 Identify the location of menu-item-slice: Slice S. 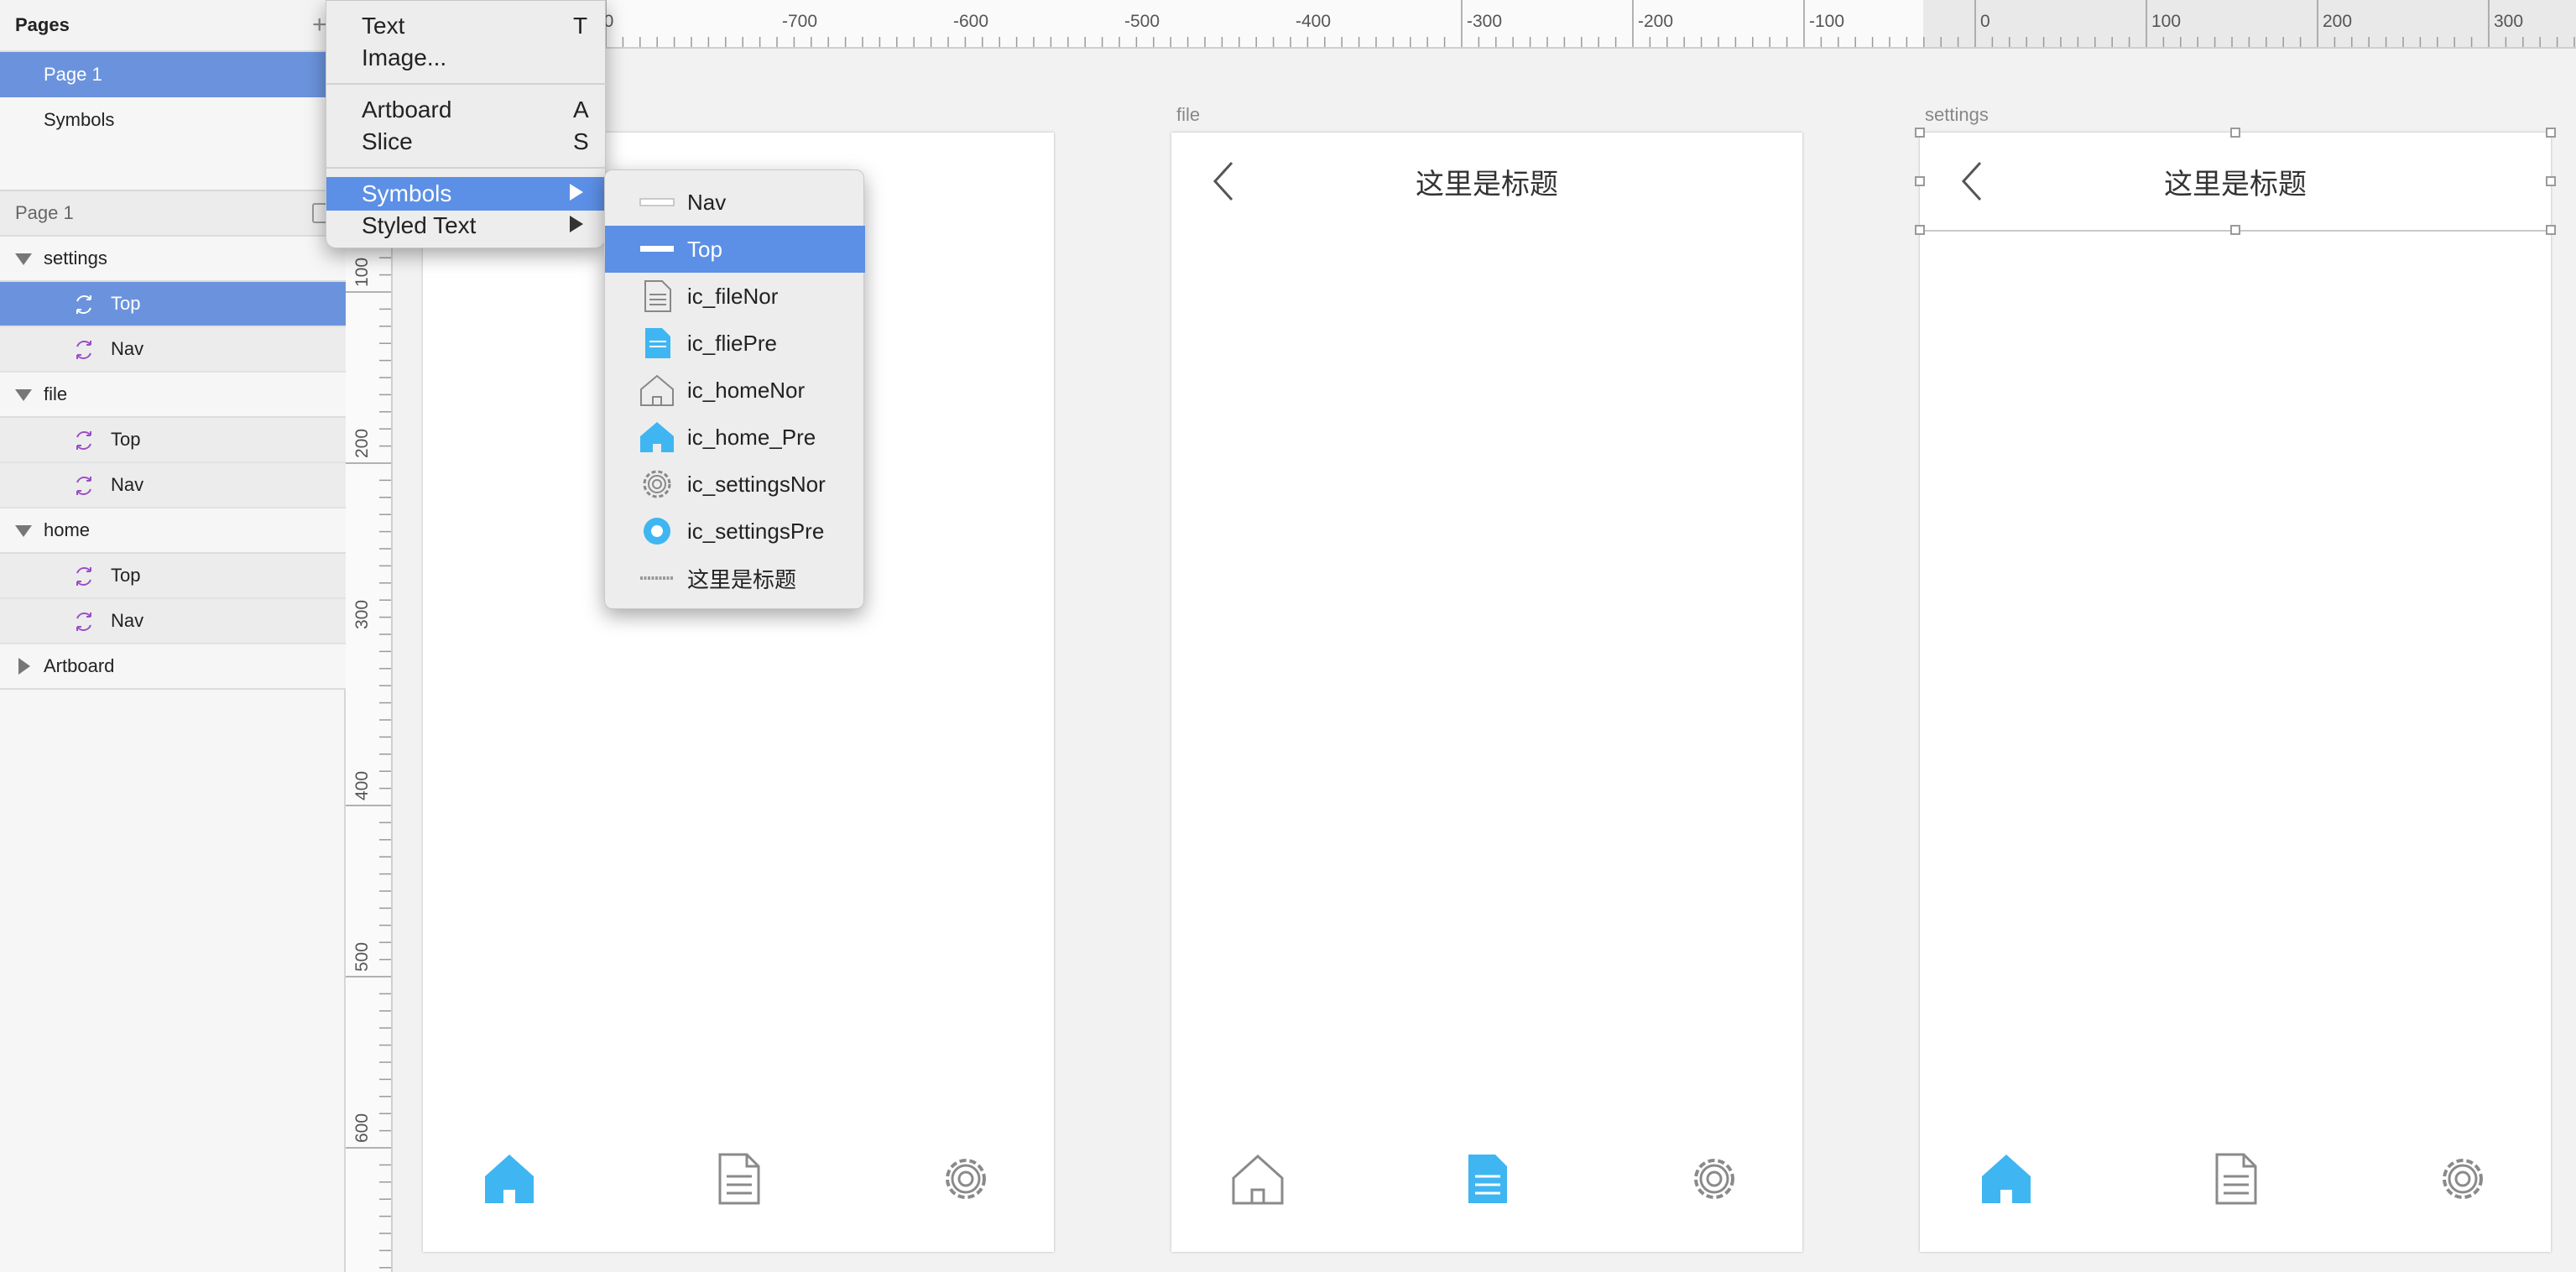
(466, 142).